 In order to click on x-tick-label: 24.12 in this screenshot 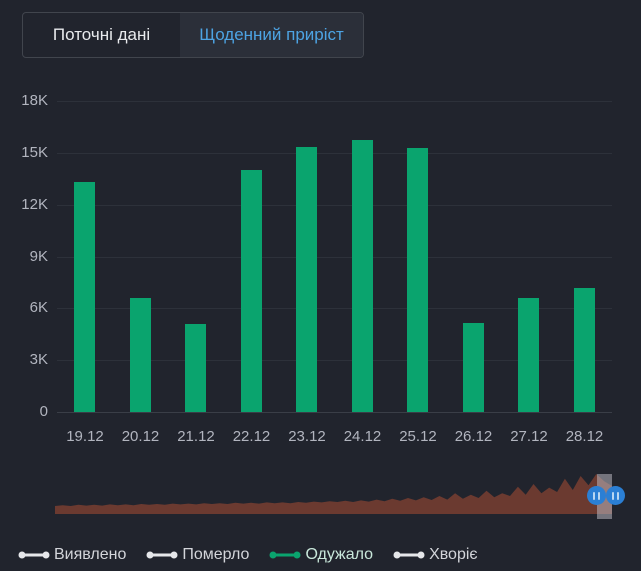, I will do `click(362, 436)`.